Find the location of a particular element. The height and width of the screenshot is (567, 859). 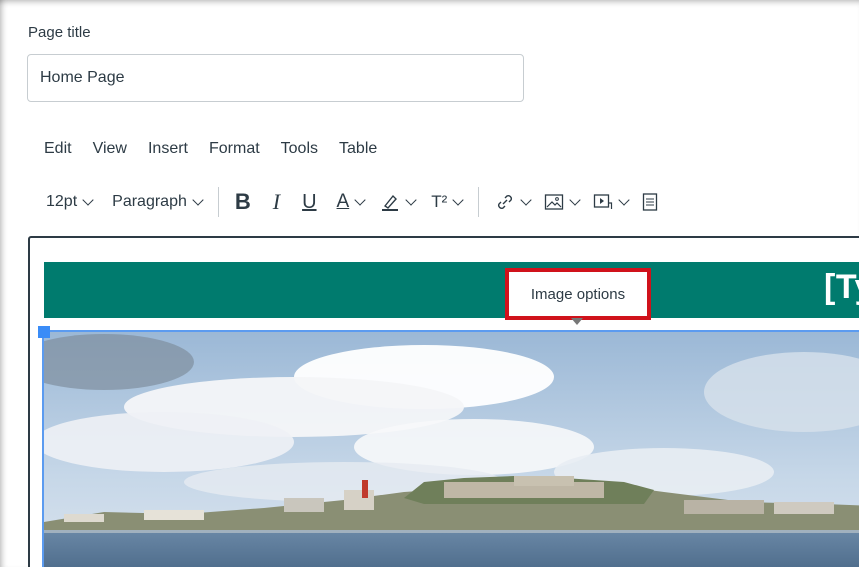

menu-edit: Edit is located at coordinates (58, 149).